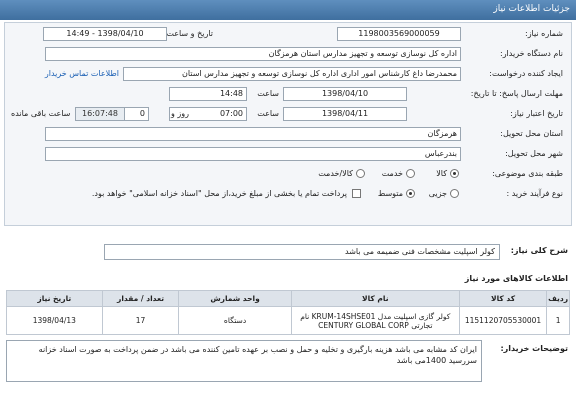 The width and height of the screenshot is (576, 407). I want to click on category-service-label: خدمت, so click(392, 173).